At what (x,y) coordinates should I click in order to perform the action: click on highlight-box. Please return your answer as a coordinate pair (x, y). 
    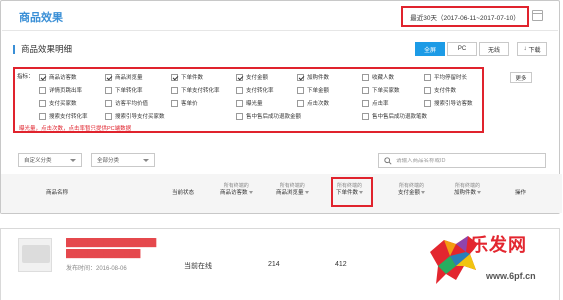
    Looking at the image, I should click on (352, 192).